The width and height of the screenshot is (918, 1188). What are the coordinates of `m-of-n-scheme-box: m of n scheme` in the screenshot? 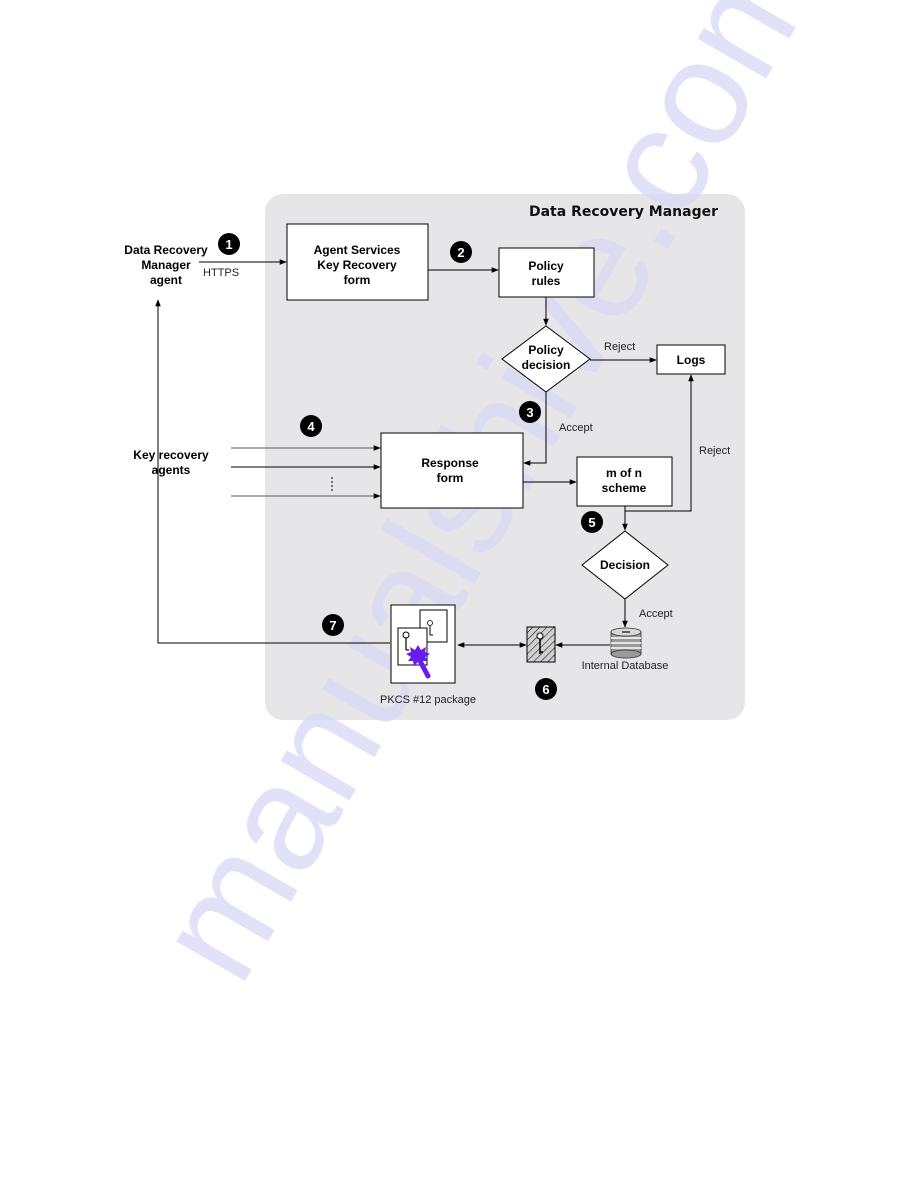 It's located at (624, 481).